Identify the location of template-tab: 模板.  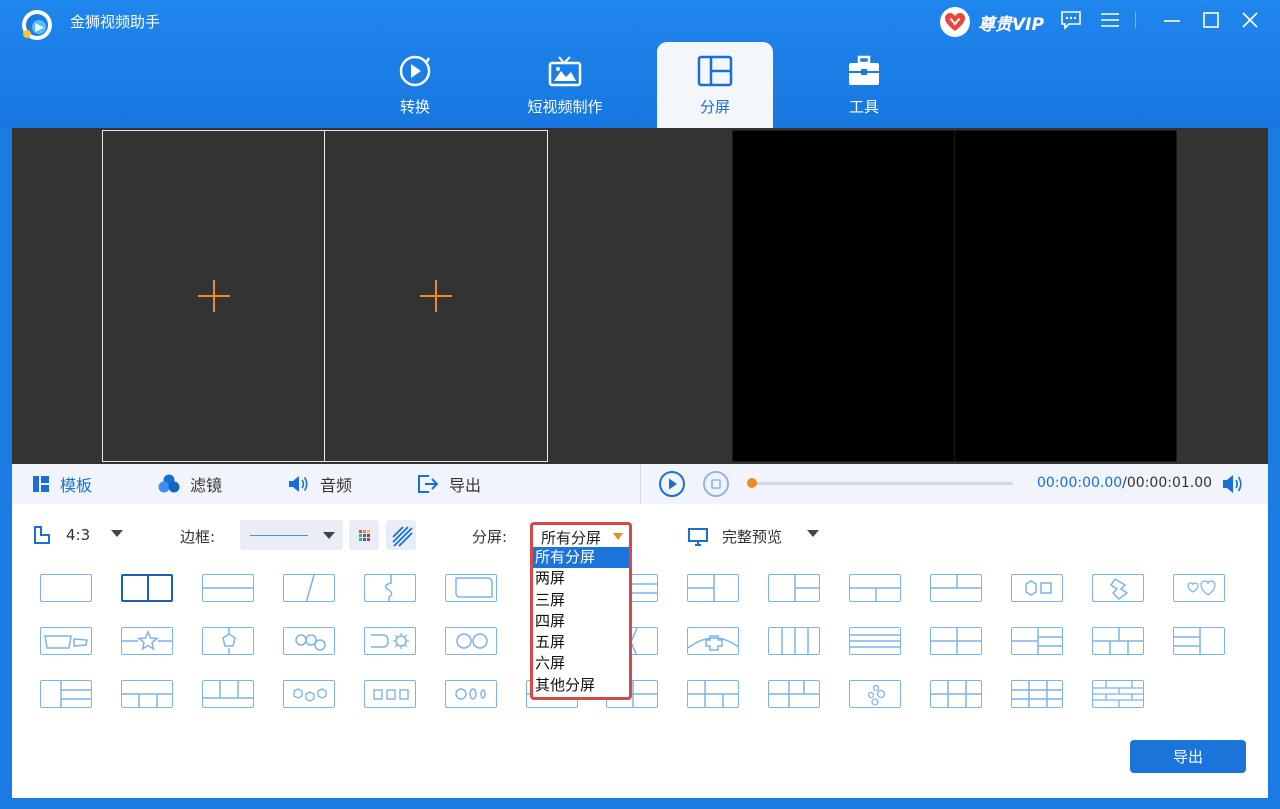
(62, 484).